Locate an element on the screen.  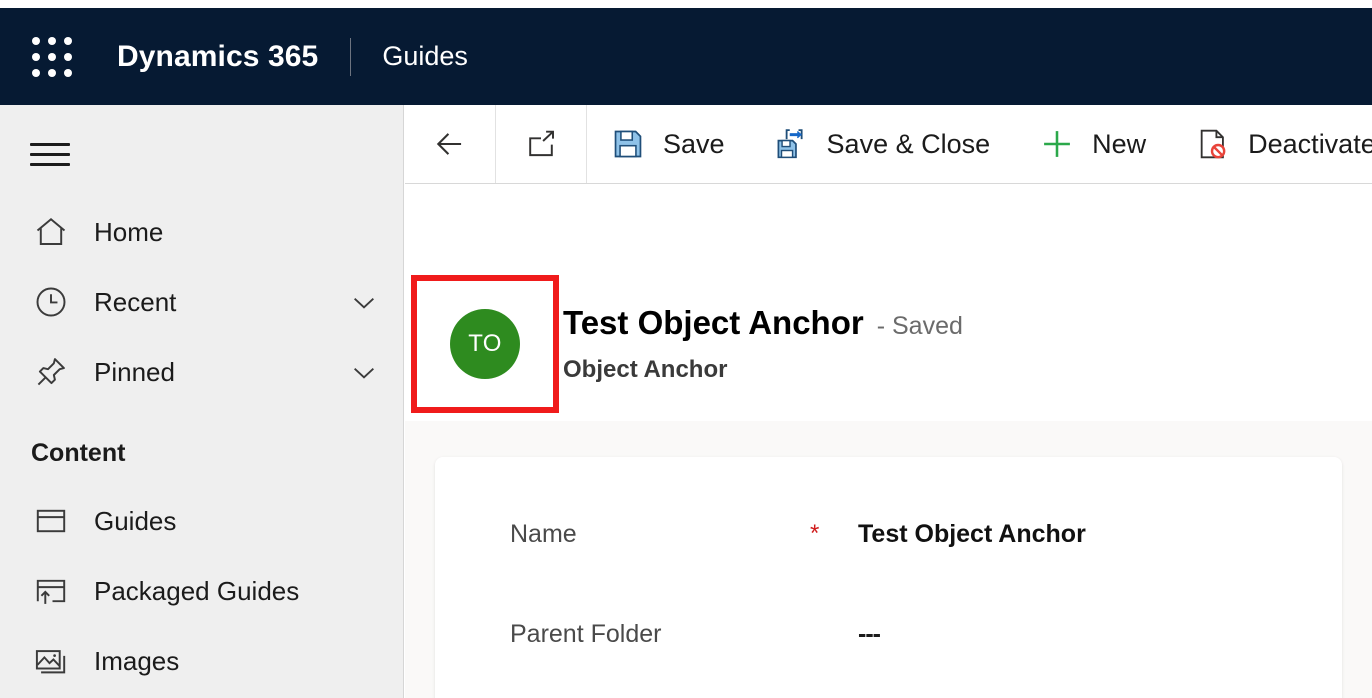
sidebar-item-label: Guides is located at coordinates (135, 520).